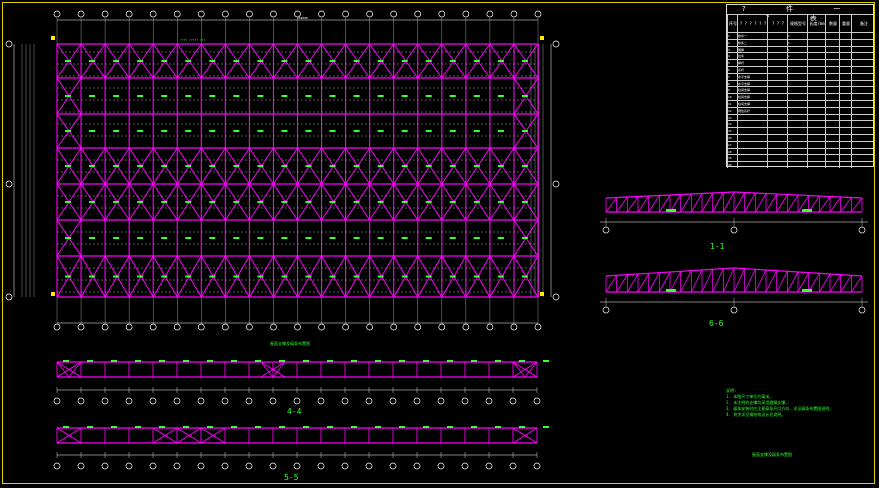  What do you see at coordinates (777, 24) in the screenshot?
I see `table-header-cell: ? ? ?` at bounding box center [777, 24].